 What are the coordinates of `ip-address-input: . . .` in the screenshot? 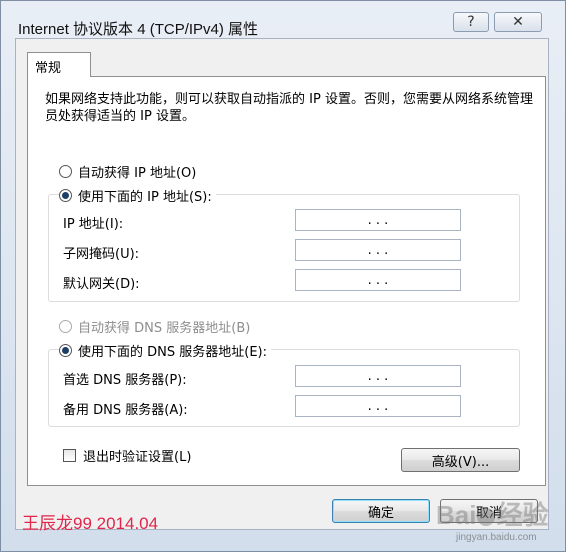 It's located at (378, 220).